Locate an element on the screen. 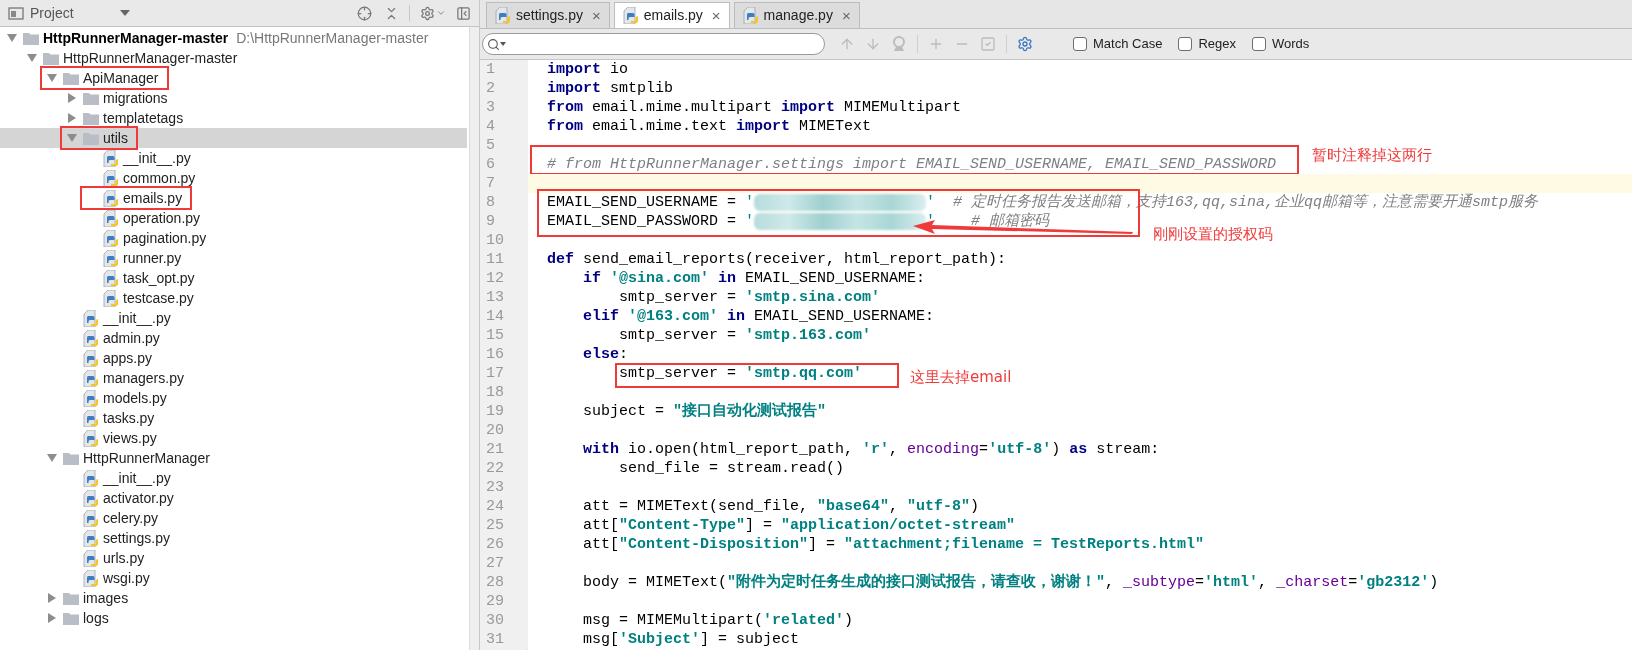 The width and height of the screenshot is (1632, 650). item-label: utils is located at coordinates (115, 138).